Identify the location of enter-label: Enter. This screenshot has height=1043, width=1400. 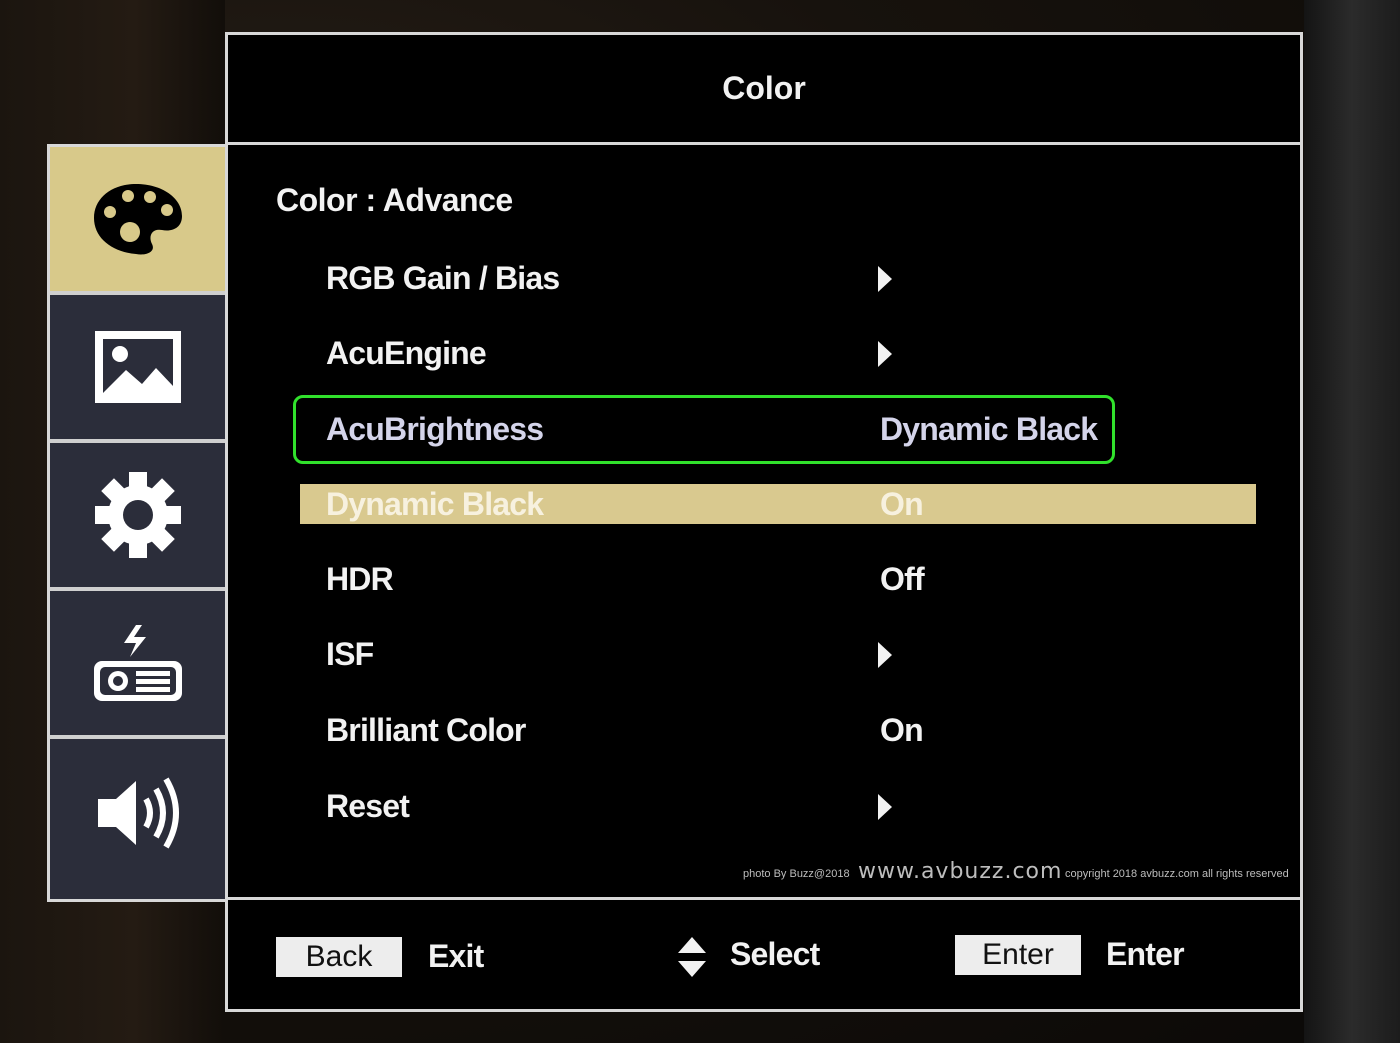
(1145, 954).